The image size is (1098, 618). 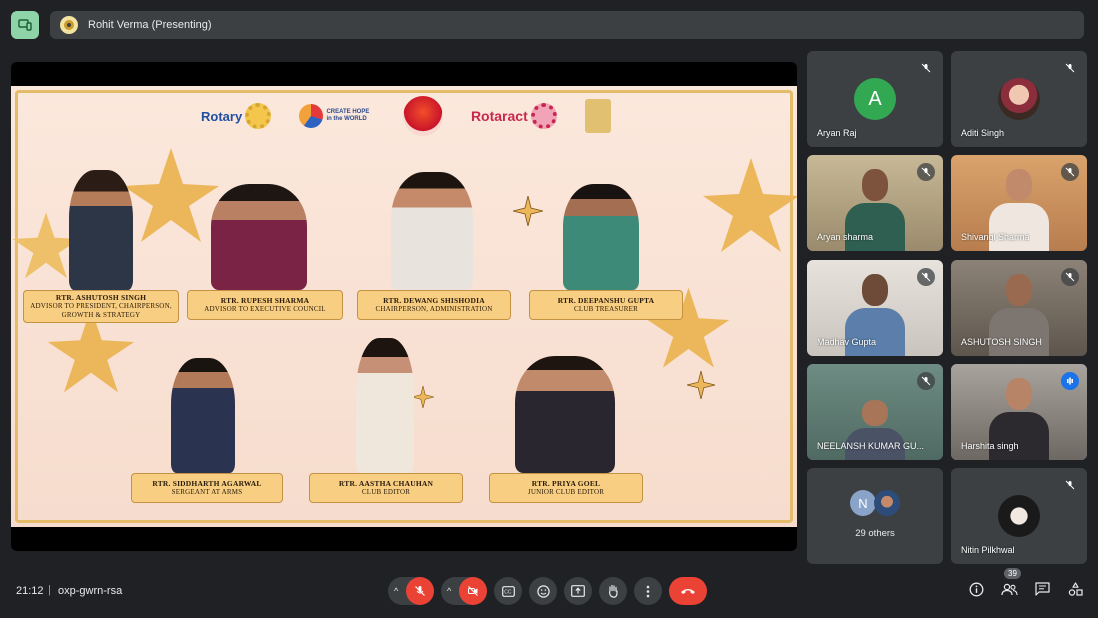 I want to click on end-call-icon, so click(x=688, y=591).